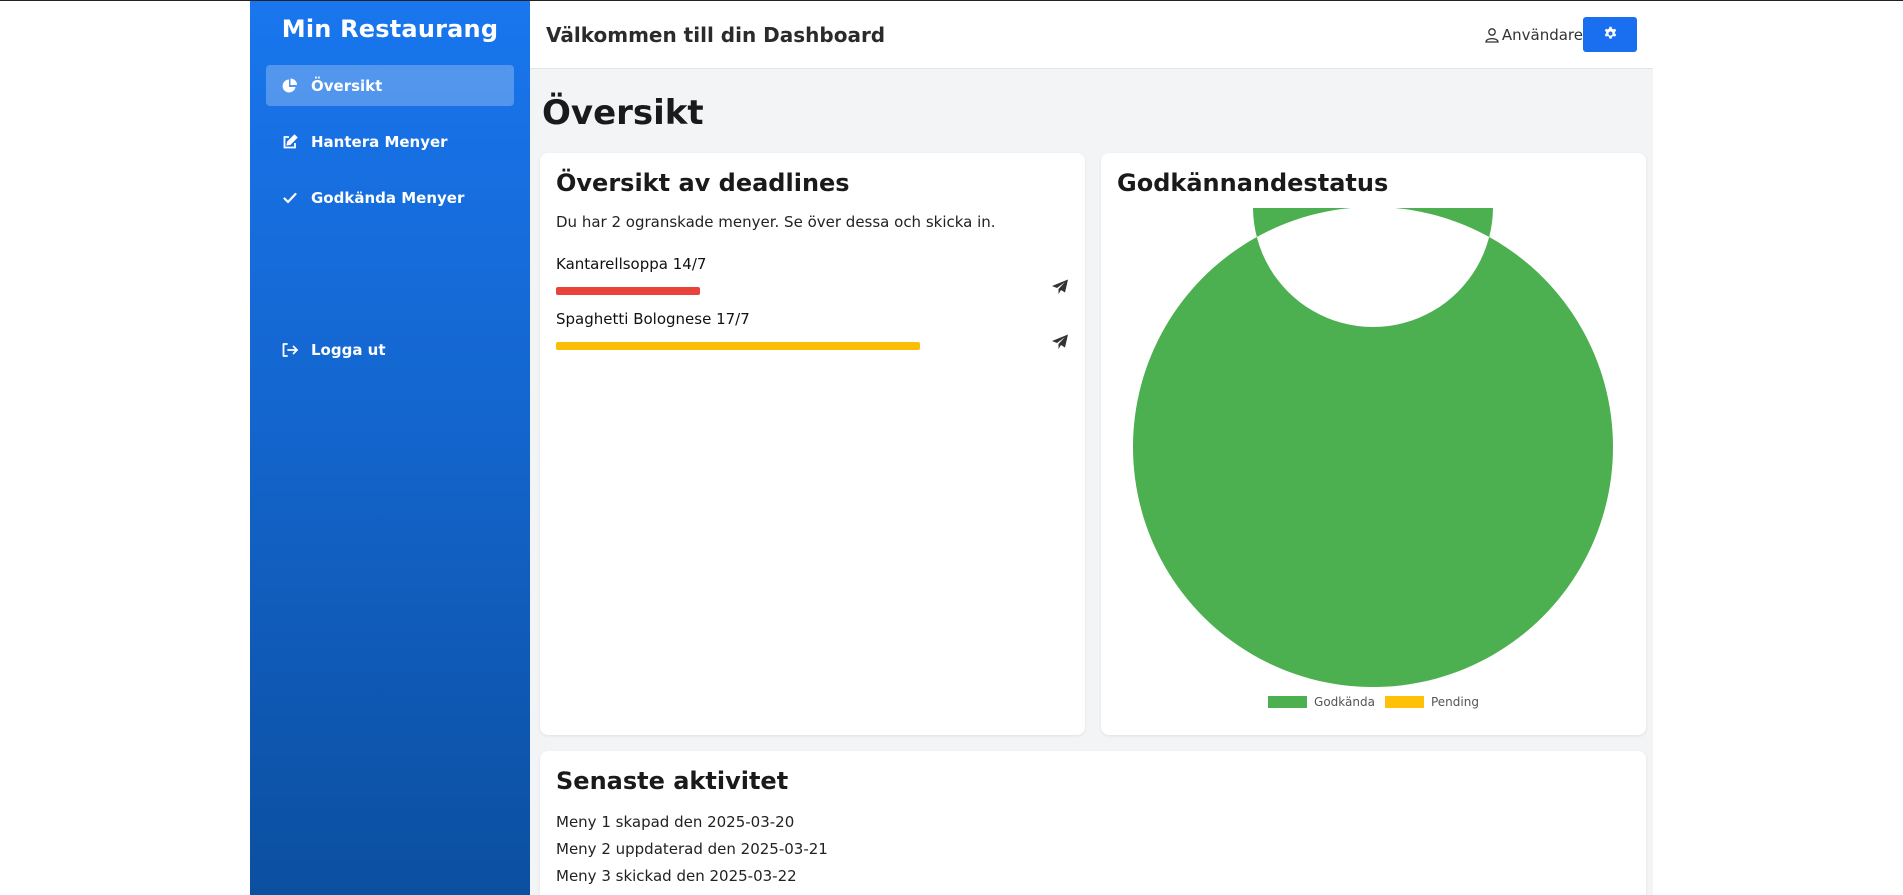 The width and height of the screenshot is (1903, 895). I want to click on deadline-item: Spaghetti Bolognese 17/7, so click(812, 337).